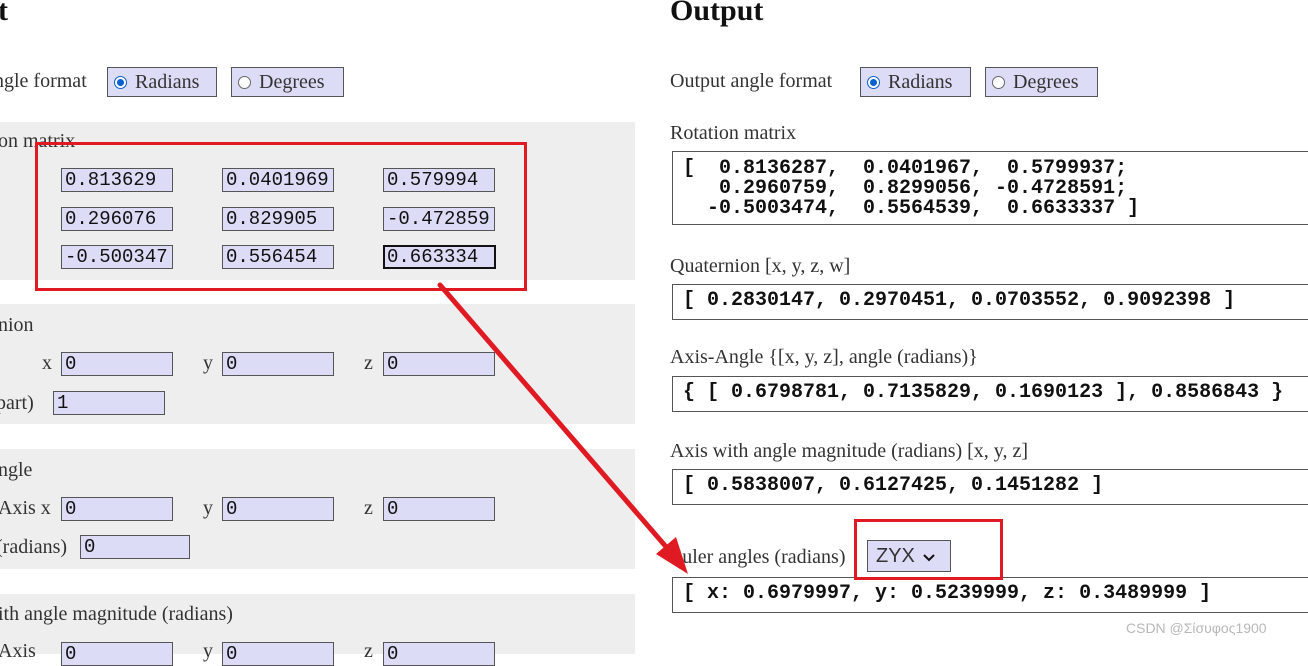 The image size is (1308, 666). What do you see at coordinates (562, 428) in the screenshot?
I see `annotation-arrow` at bounding box center [562, 428].